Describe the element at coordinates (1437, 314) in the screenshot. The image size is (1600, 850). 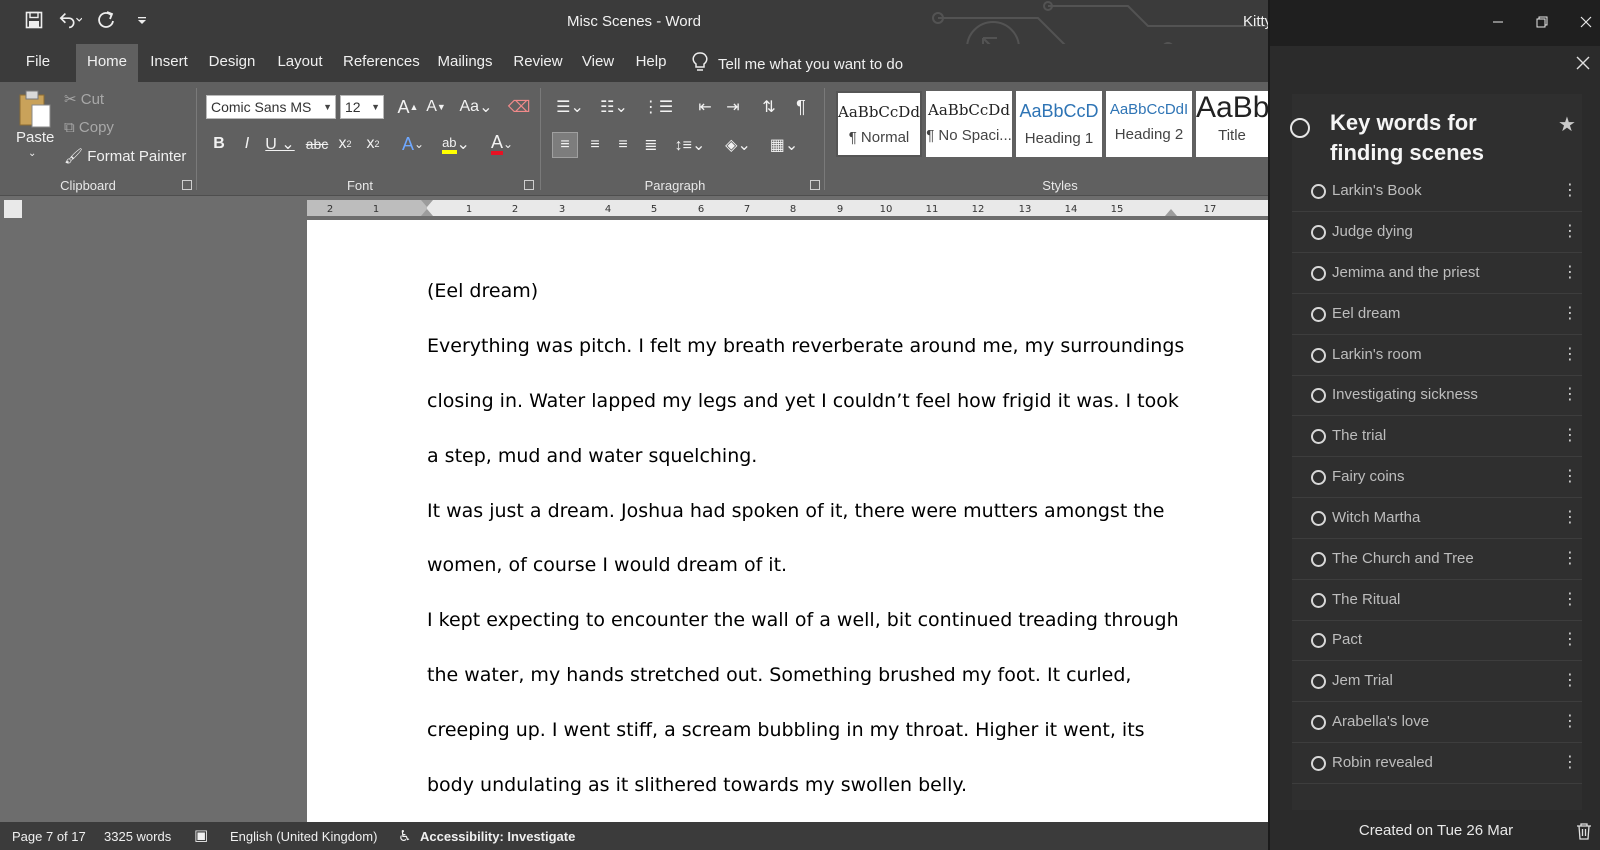
I see `list-item: Eel dream ⋮` at that location.